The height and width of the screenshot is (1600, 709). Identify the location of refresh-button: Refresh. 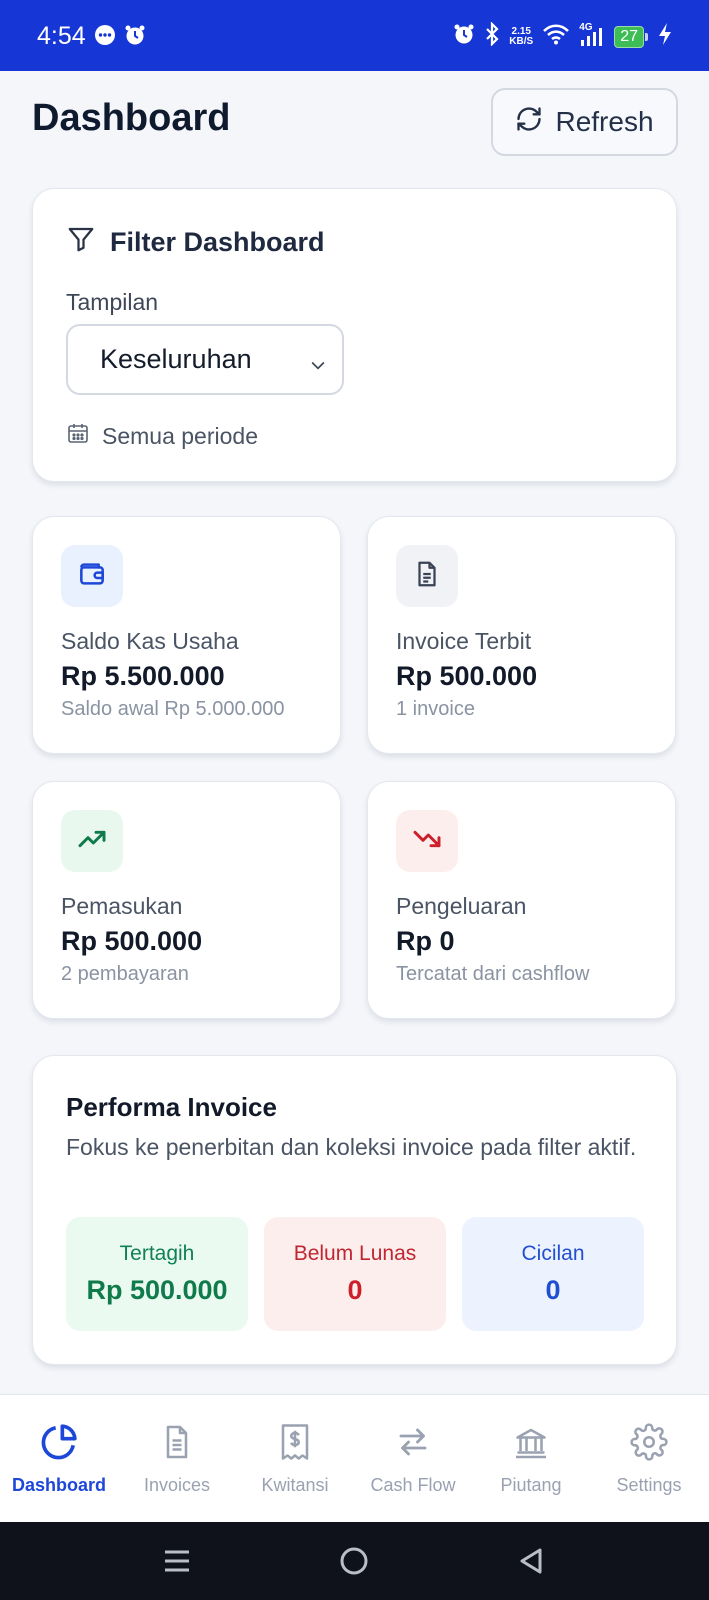
(584, 122).